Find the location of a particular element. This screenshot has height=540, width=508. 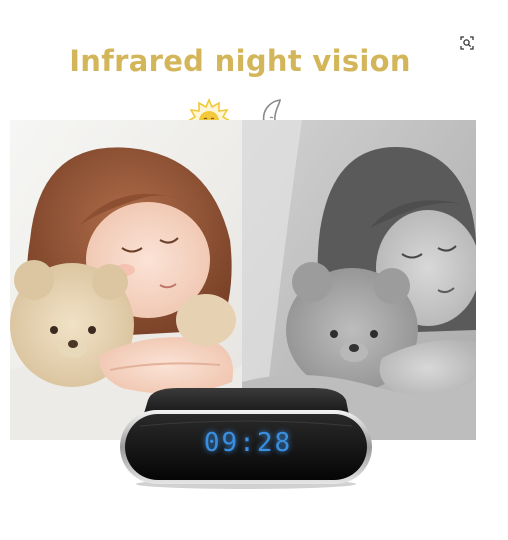

headline: Infrared night vision is located at coordinates (240, 61).